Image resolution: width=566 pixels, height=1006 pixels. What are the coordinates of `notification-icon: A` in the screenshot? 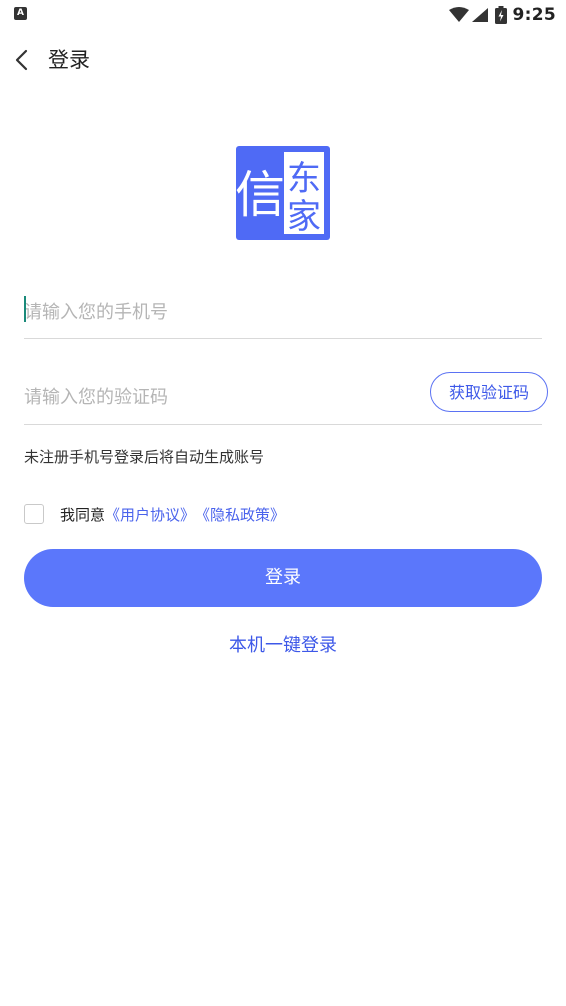 It's located at (20, 13).